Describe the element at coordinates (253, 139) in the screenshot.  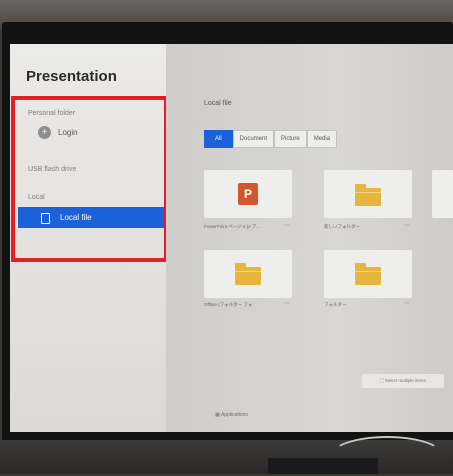
I see `filter-tab-document: Document` at that location.